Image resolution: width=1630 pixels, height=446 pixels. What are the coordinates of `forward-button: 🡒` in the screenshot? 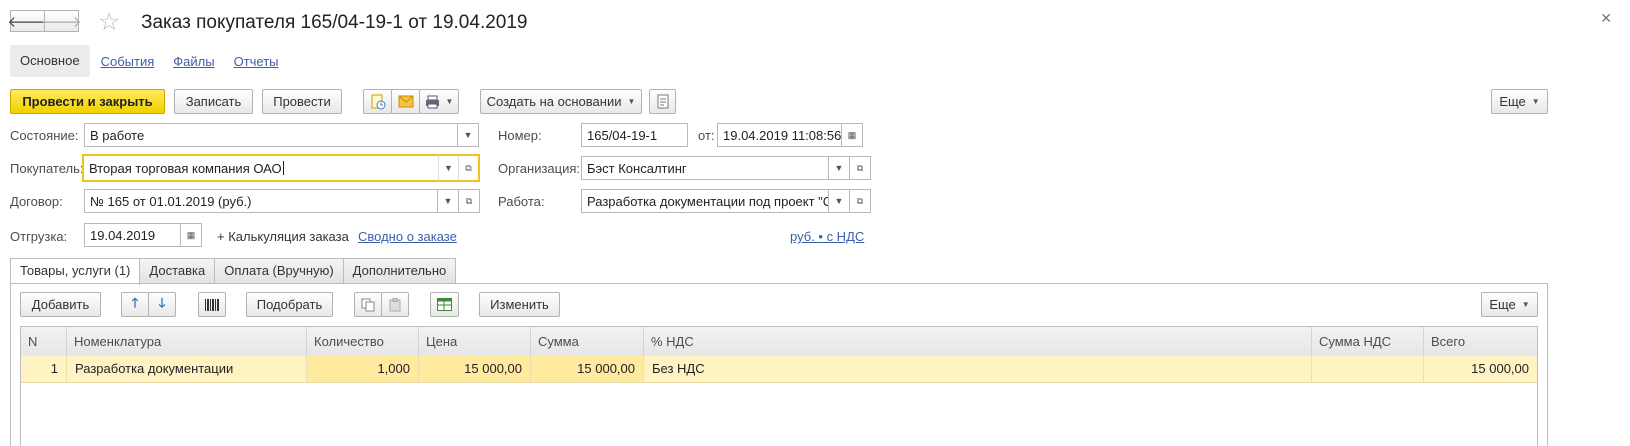 It's located at (61, 21).